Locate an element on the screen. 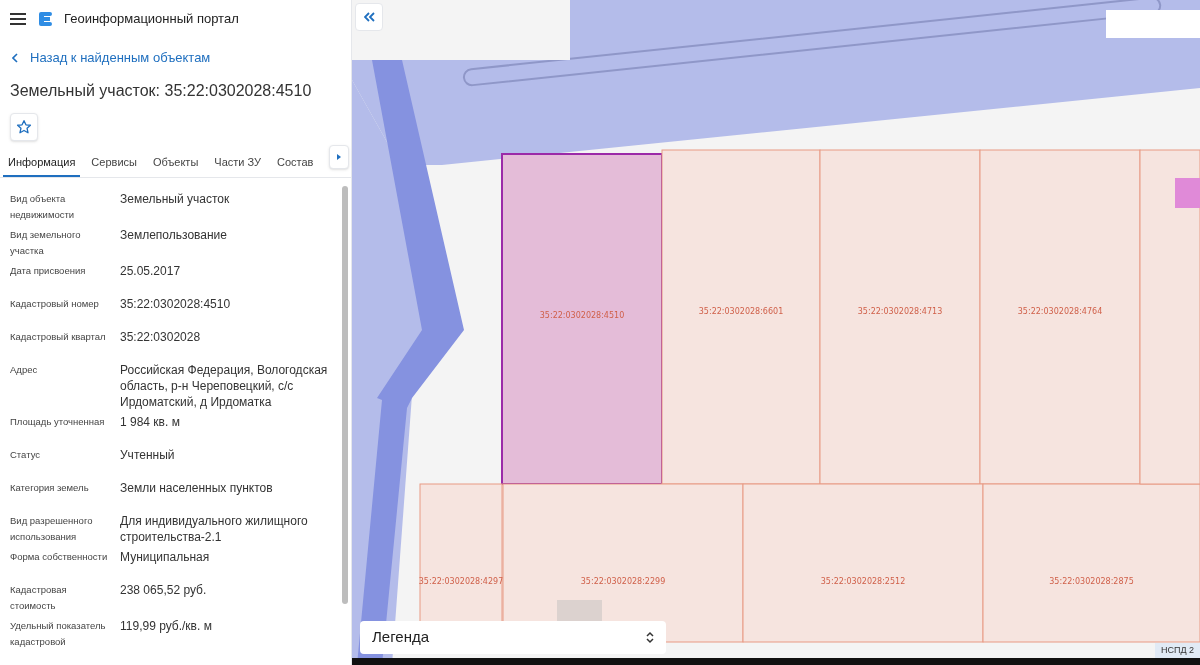 The image size is (1200, 665). property-value: Земельный участок is located at coordinates (175, 199).